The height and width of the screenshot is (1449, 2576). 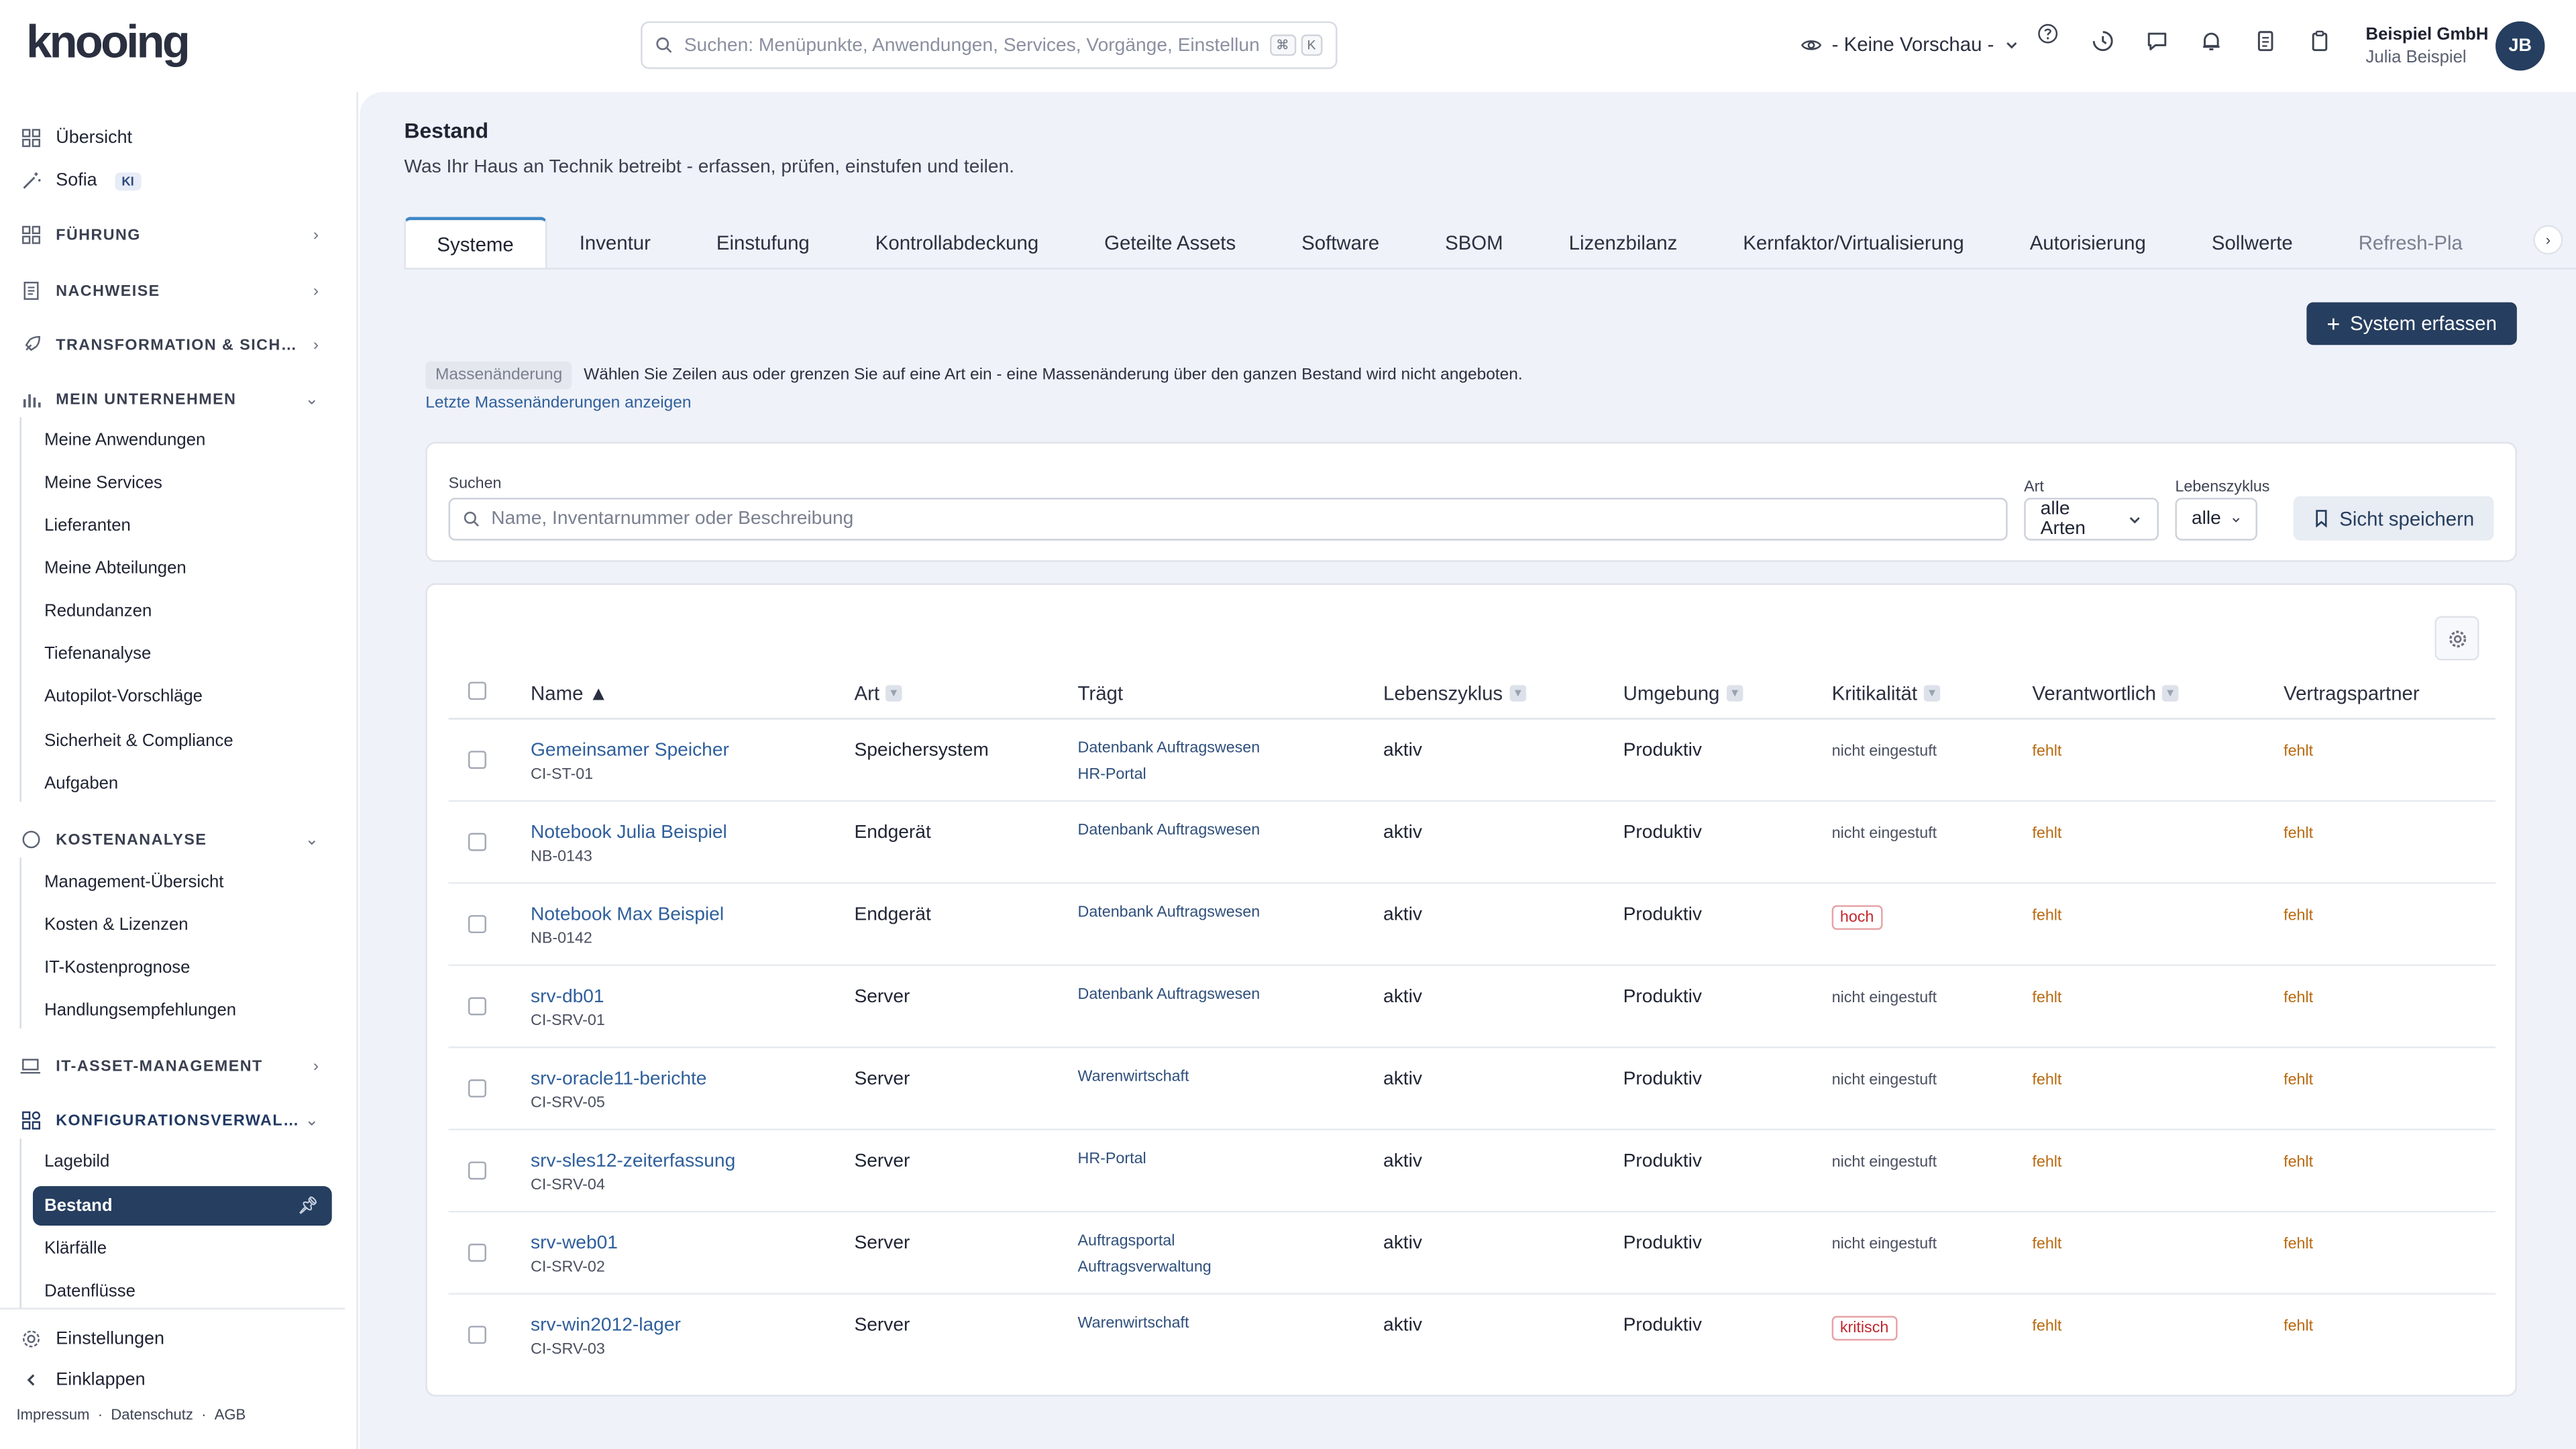 What do you see at coordinates (182, 1162) in the screenshot?
I see `sidebar-item-lagebild: Lagebild` at bounding box center [182, 1162].